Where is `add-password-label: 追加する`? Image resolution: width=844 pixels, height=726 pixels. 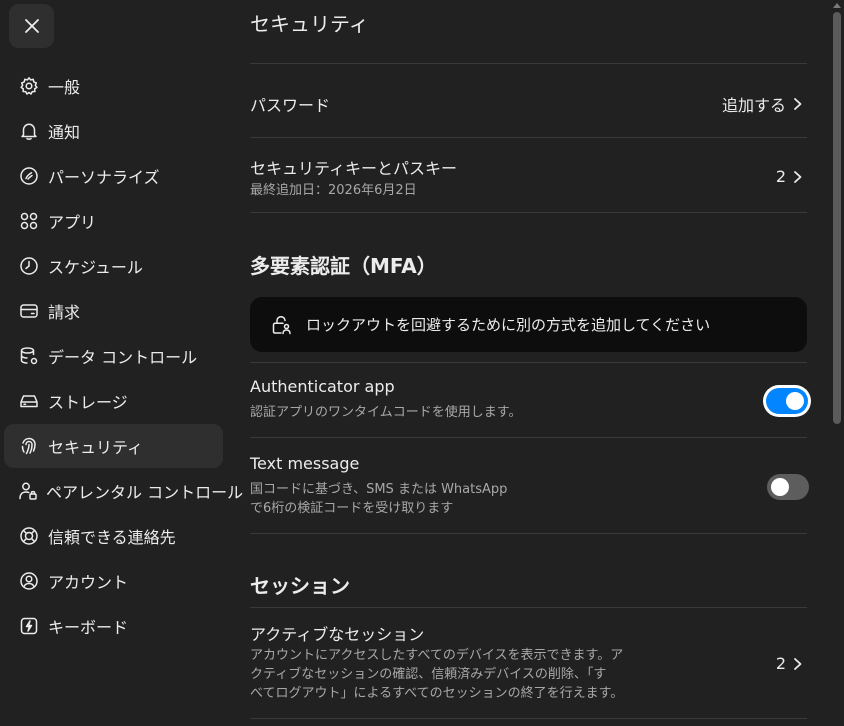 add-password-label: 追加する is located at coordinates (753, 105).